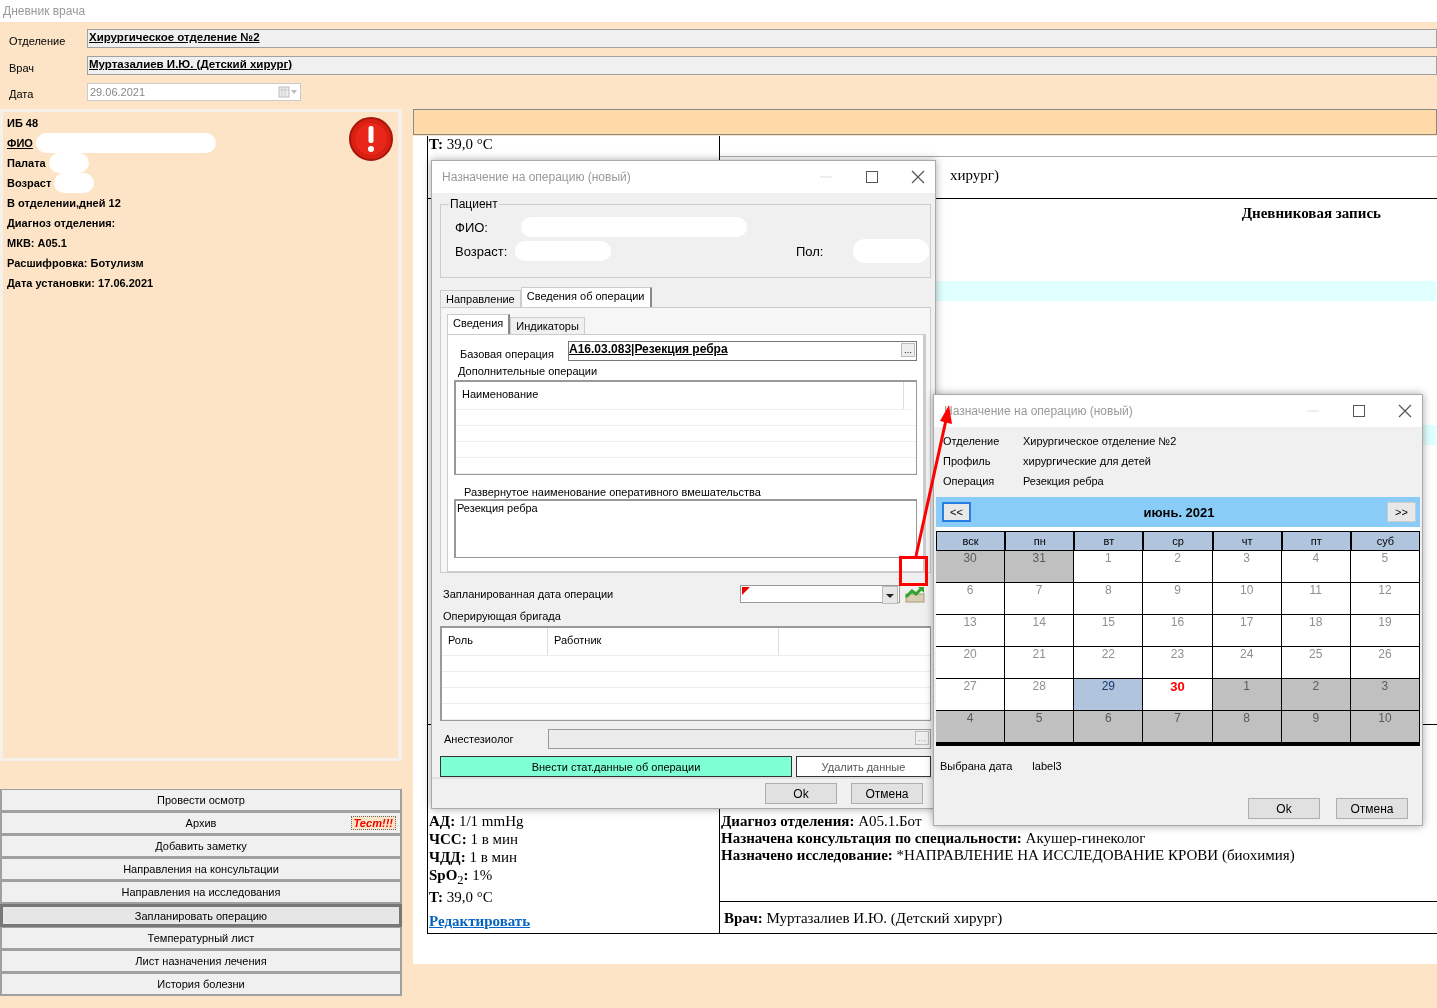 The image size is (1437, 1008). What do you see at coordinates (971, 631) in the screenshot?
I see `calendar-day: 13` at bounding box center [971, 631].